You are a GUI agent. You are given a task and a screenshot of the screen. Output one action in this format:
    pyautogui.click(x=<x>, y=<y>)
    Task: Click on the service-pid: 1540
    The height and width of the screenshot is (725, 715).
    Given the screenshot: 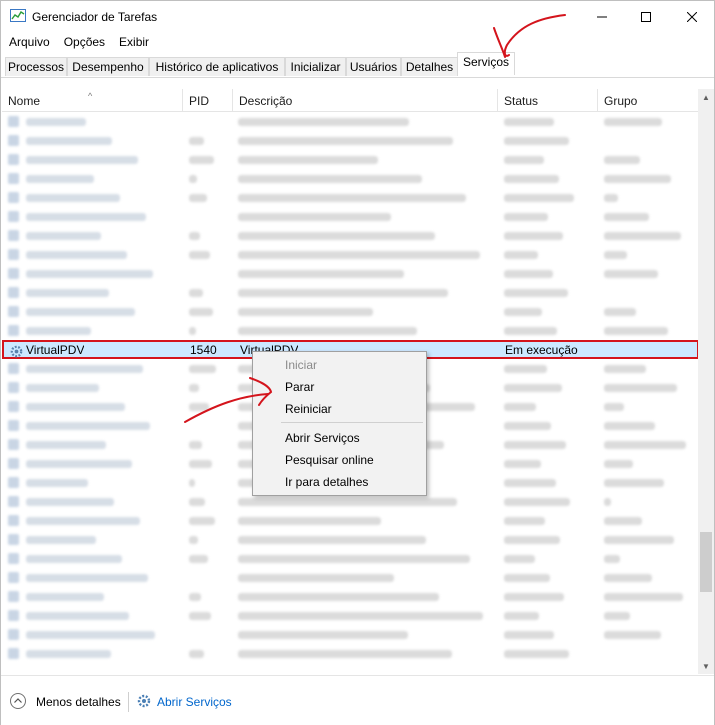 What is the action you would take?
    pyautogui.click(x=203, y=350)
    